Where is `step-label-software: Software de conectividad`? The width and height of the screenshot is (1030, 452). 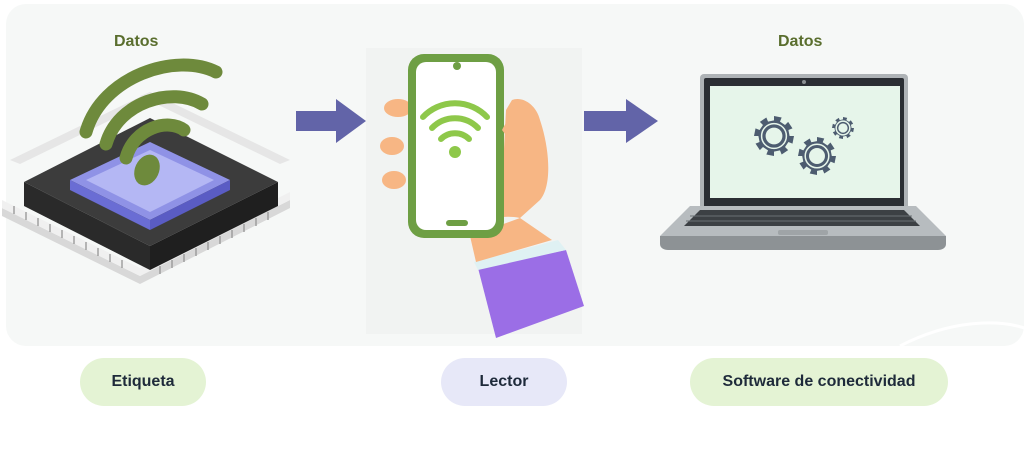 step-label-software: Software de conectividad is located at coordinates (819, 381).